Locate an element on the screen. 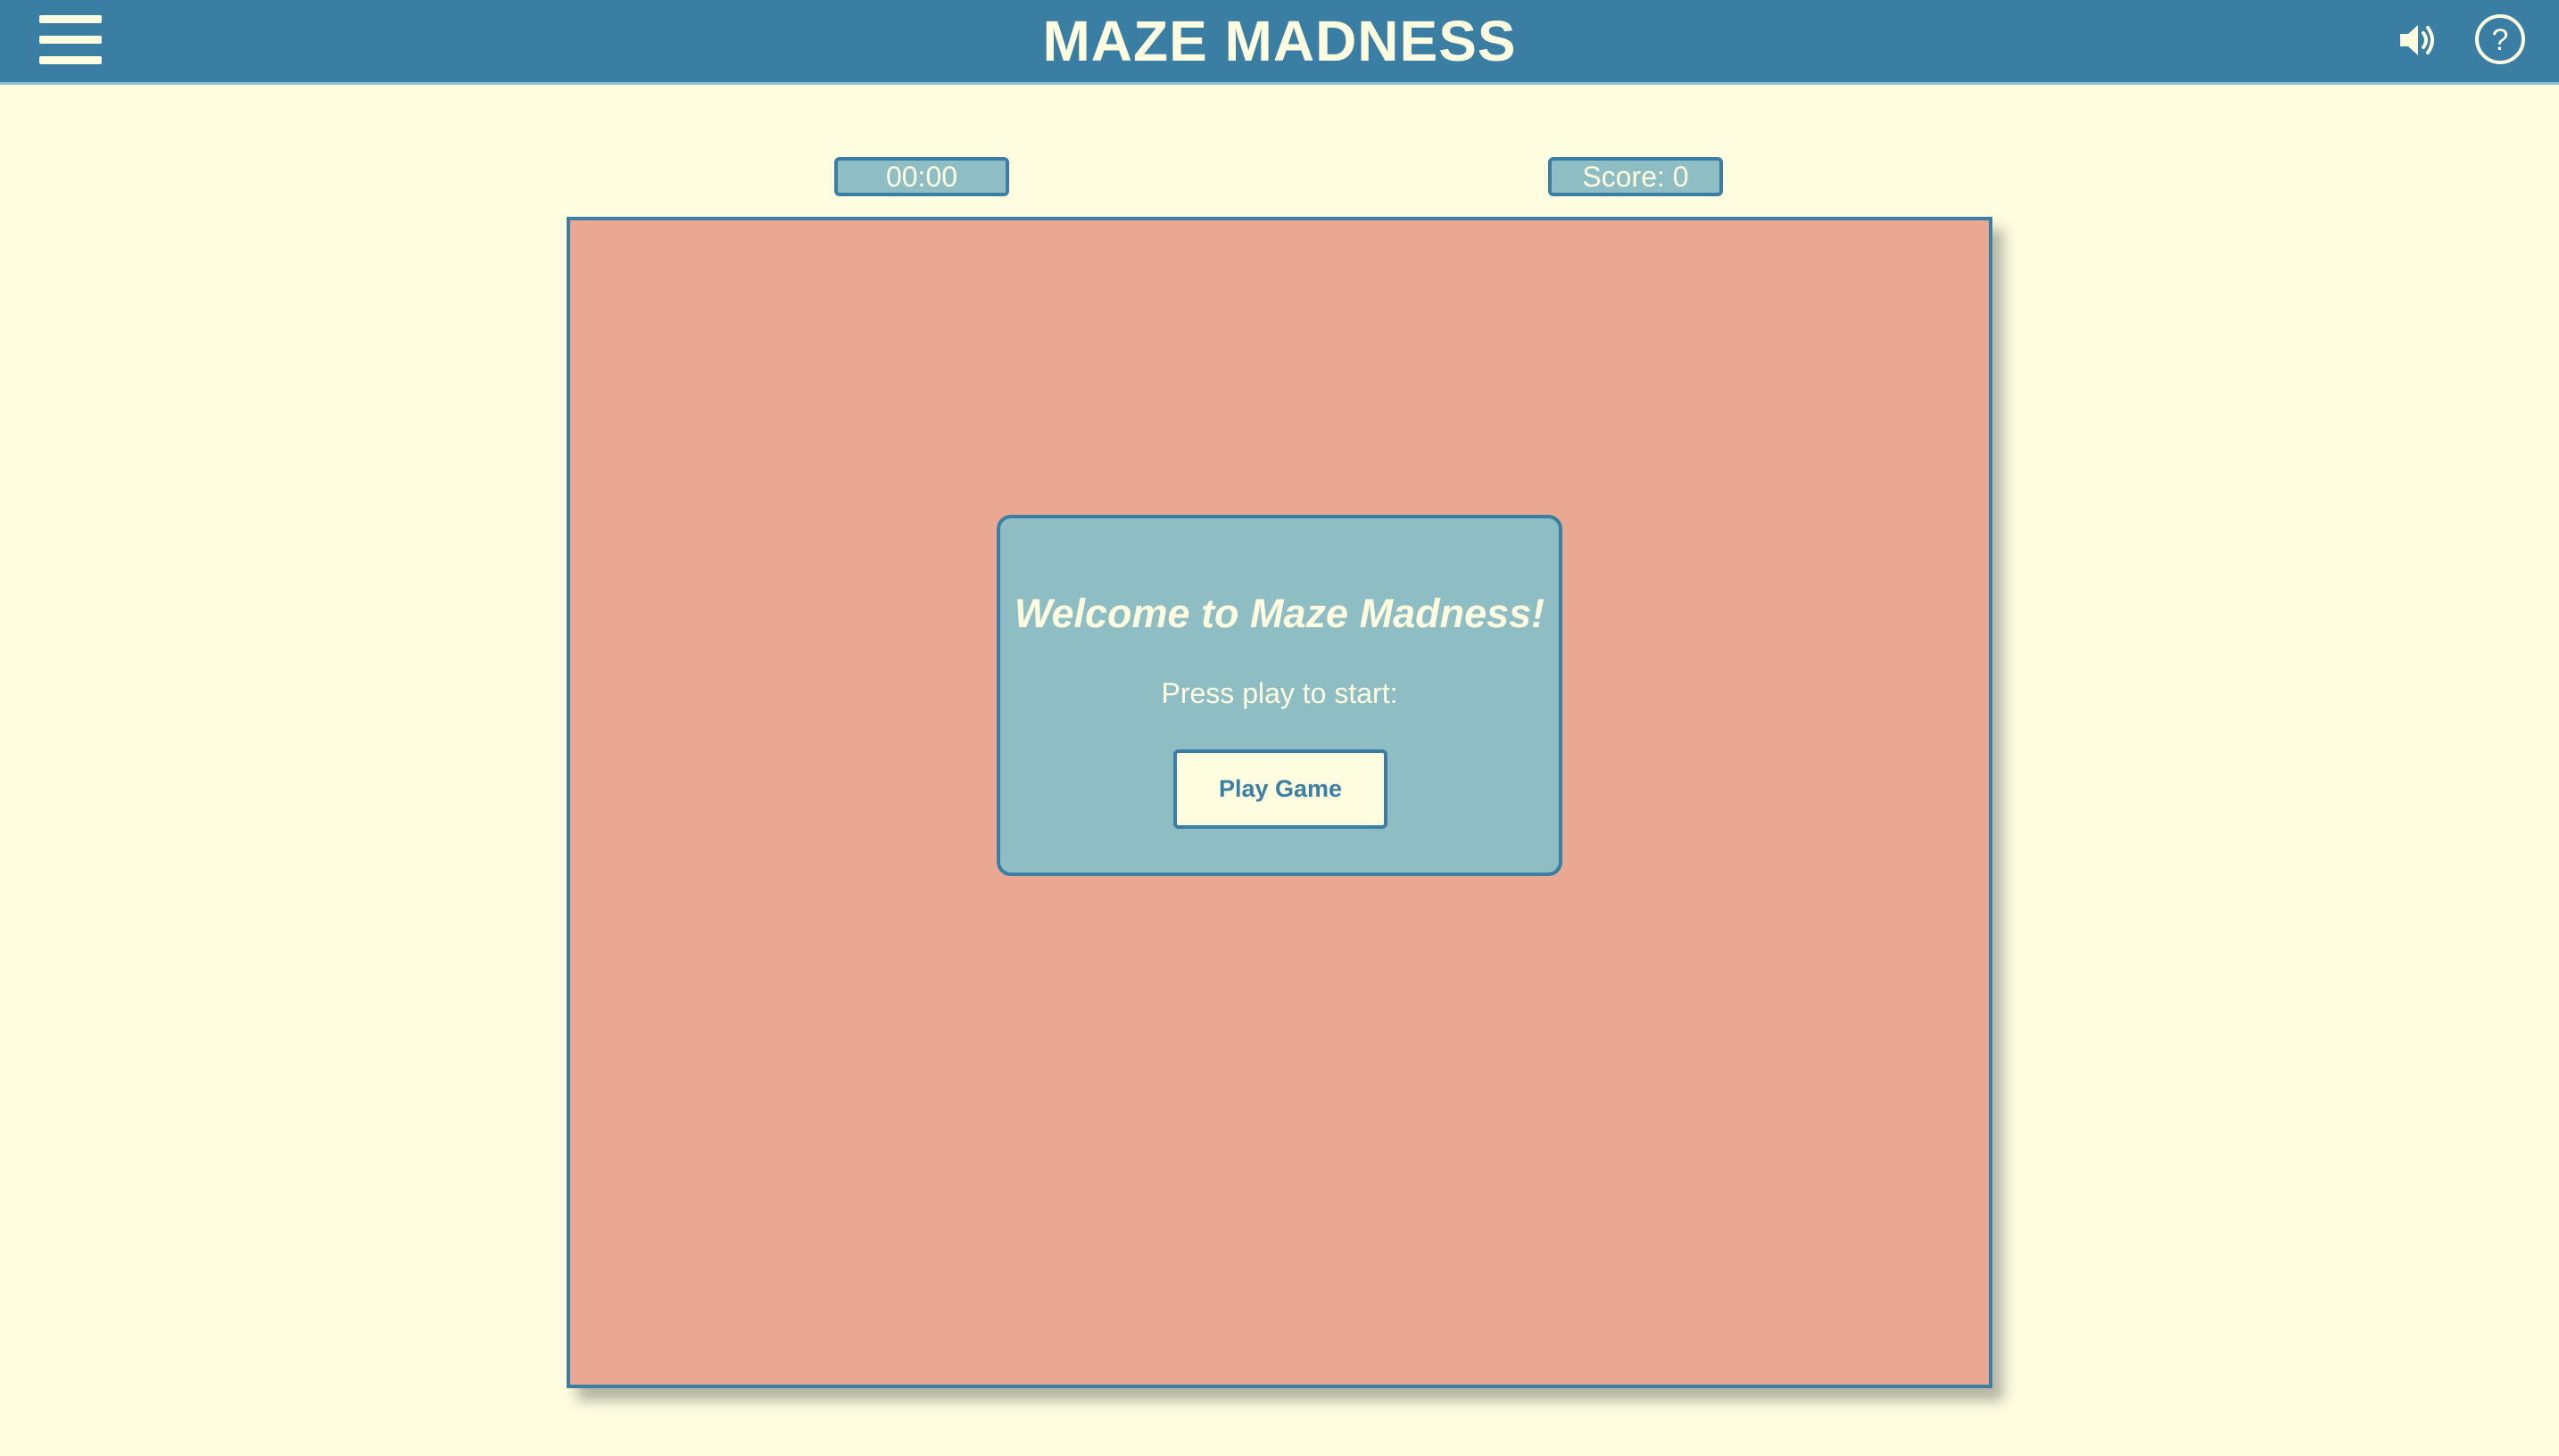  play-game-button: Play Game is located at coordinates (1280, 789).